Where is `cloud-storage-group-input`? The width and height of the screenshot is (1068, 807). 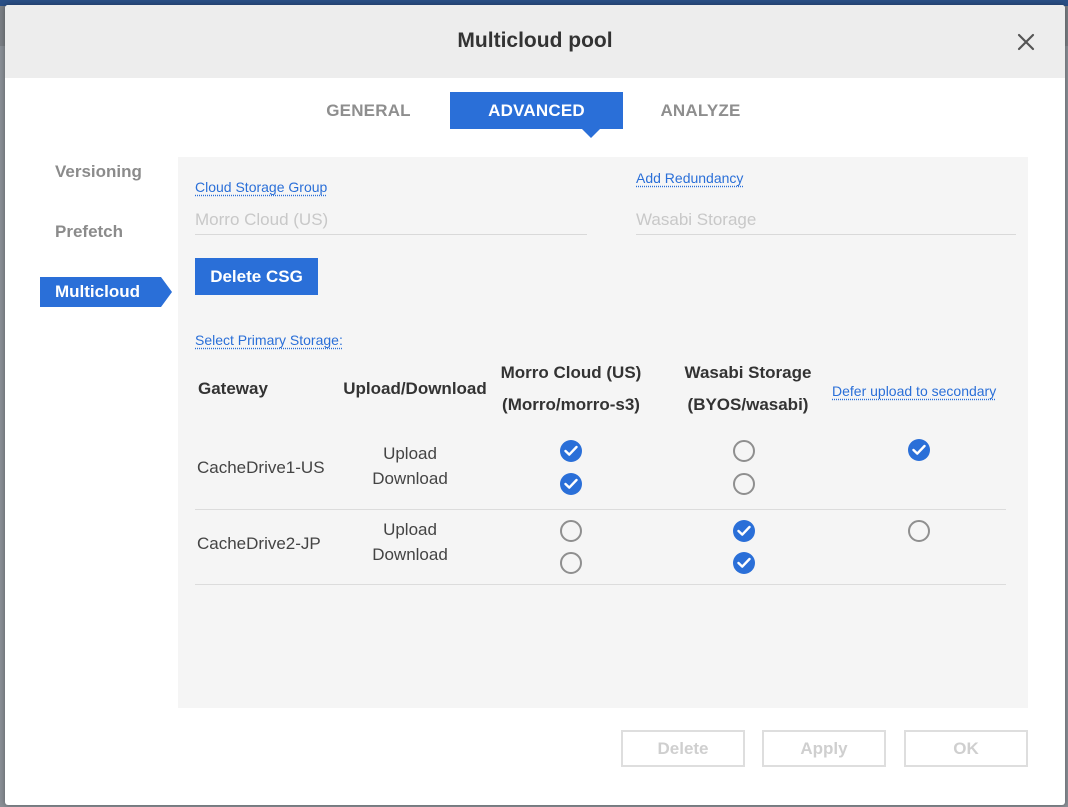 cloud-storage-group-input is located at coordinates (391, 220).